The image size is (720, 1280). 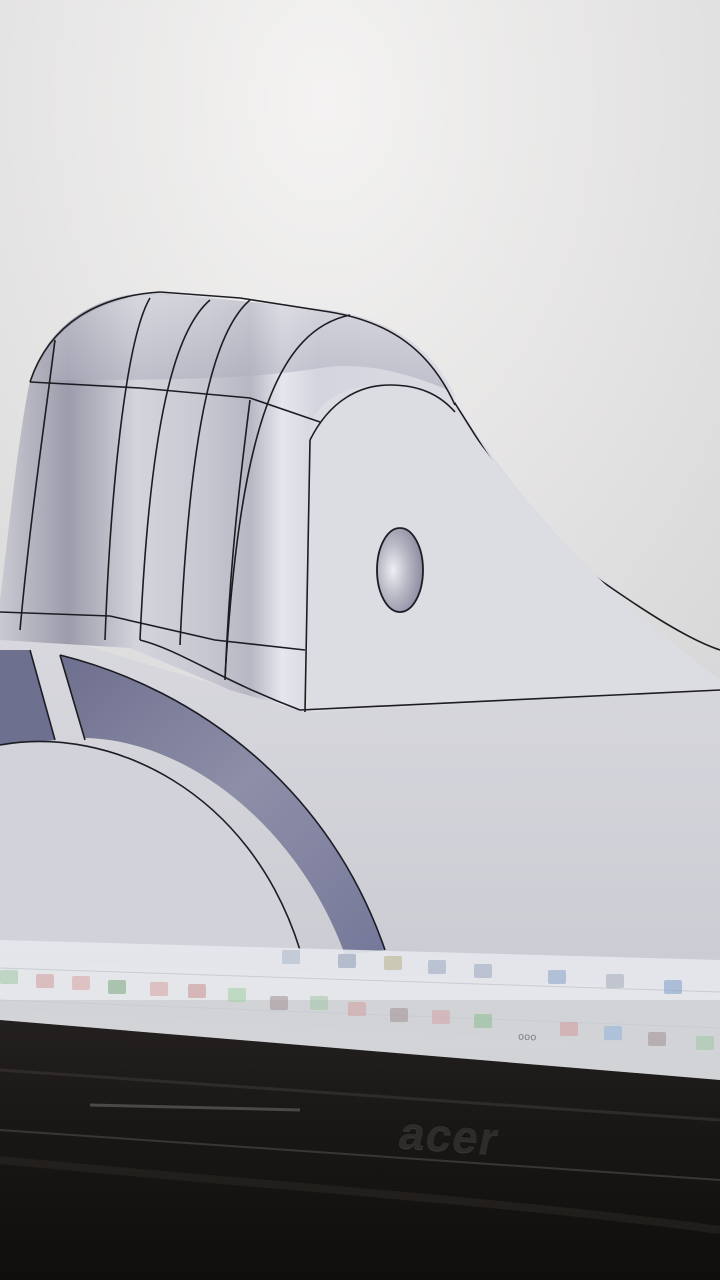 What do you see at coordinates (159, 989) in the screenshot?
I see `loft-icon` at bounding box center [159, 989].